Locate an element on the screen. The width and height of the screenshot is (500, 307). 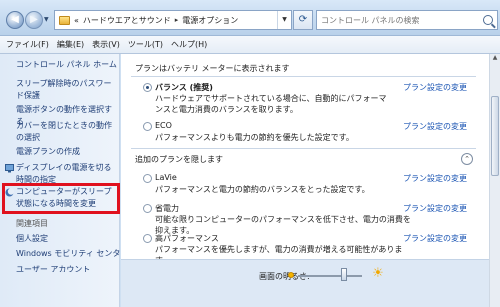
main-scrollbar: ▲ is located at coordinates (494, 180).